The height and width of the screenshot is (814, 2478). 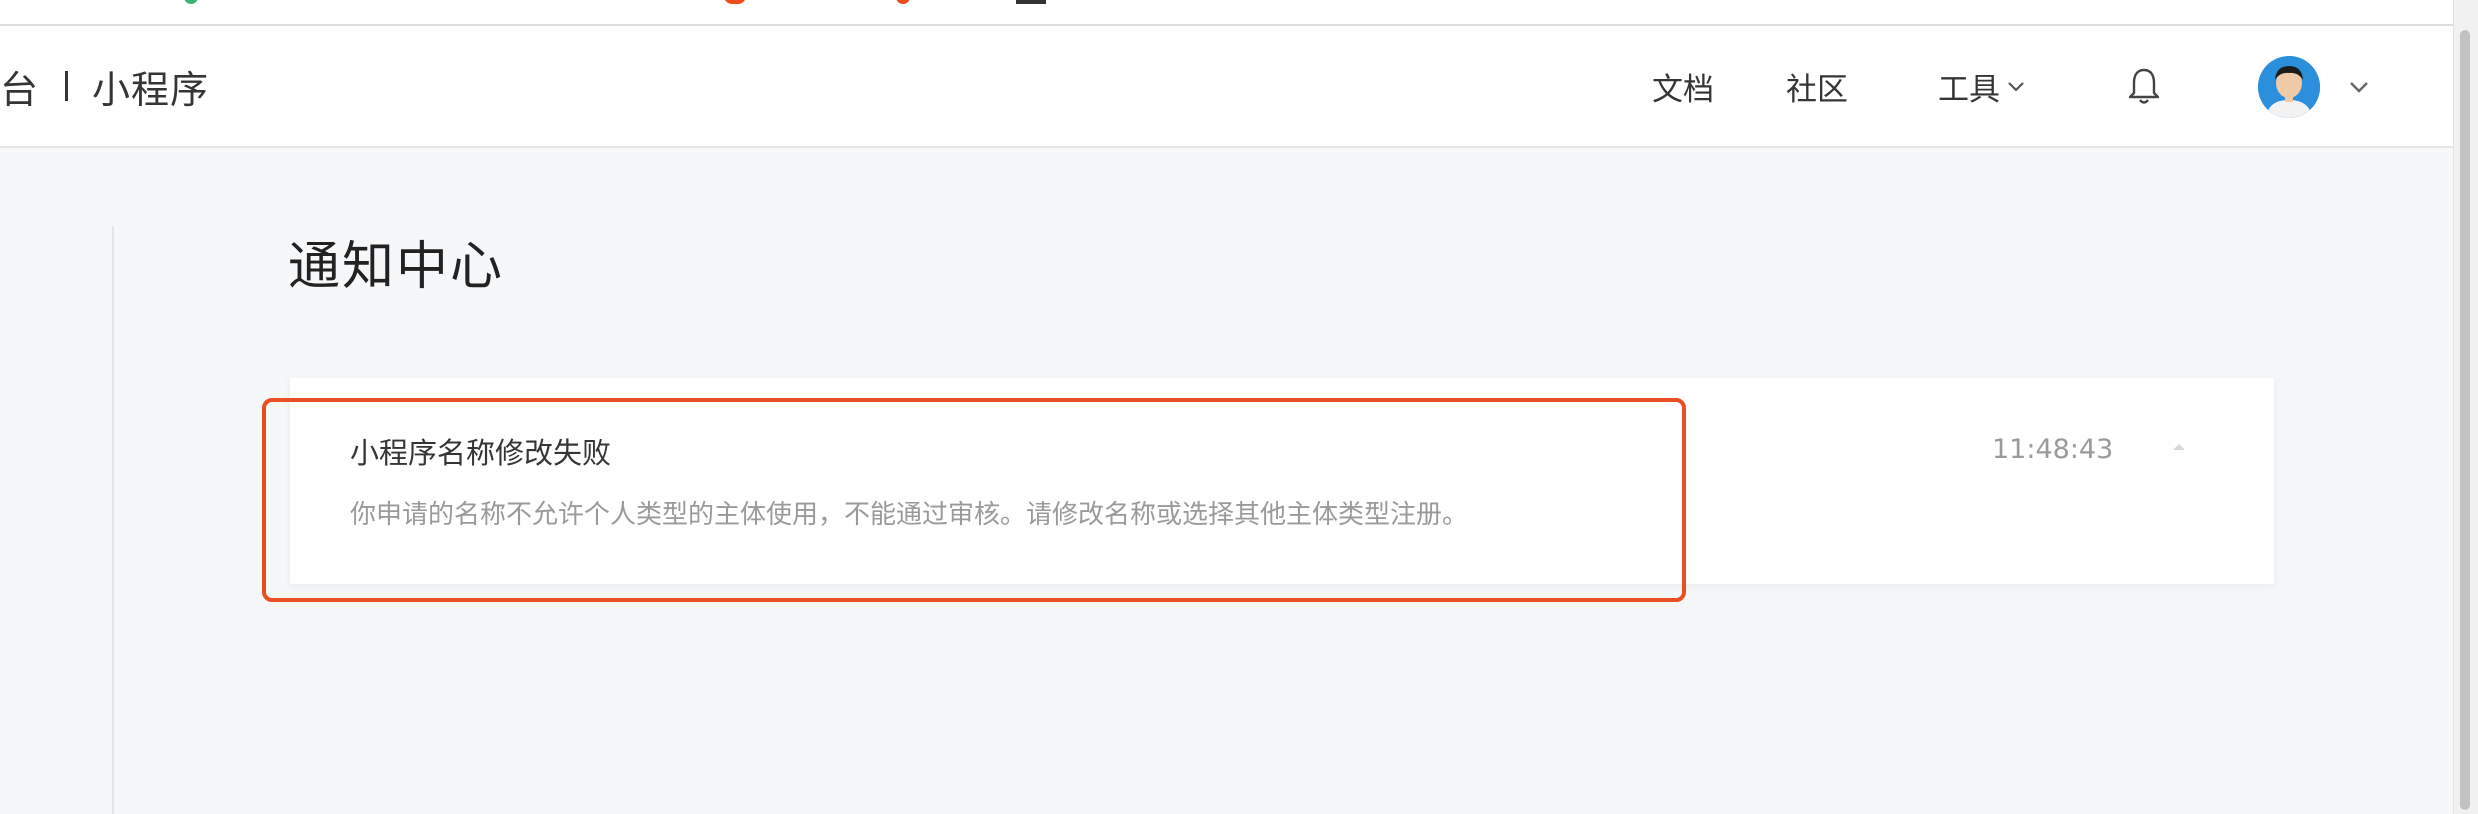 What do you see at coordinates (2053, 449) in the screenshot?
I see `notification-time: 11:48:43` at bounding box center [2053, 449].